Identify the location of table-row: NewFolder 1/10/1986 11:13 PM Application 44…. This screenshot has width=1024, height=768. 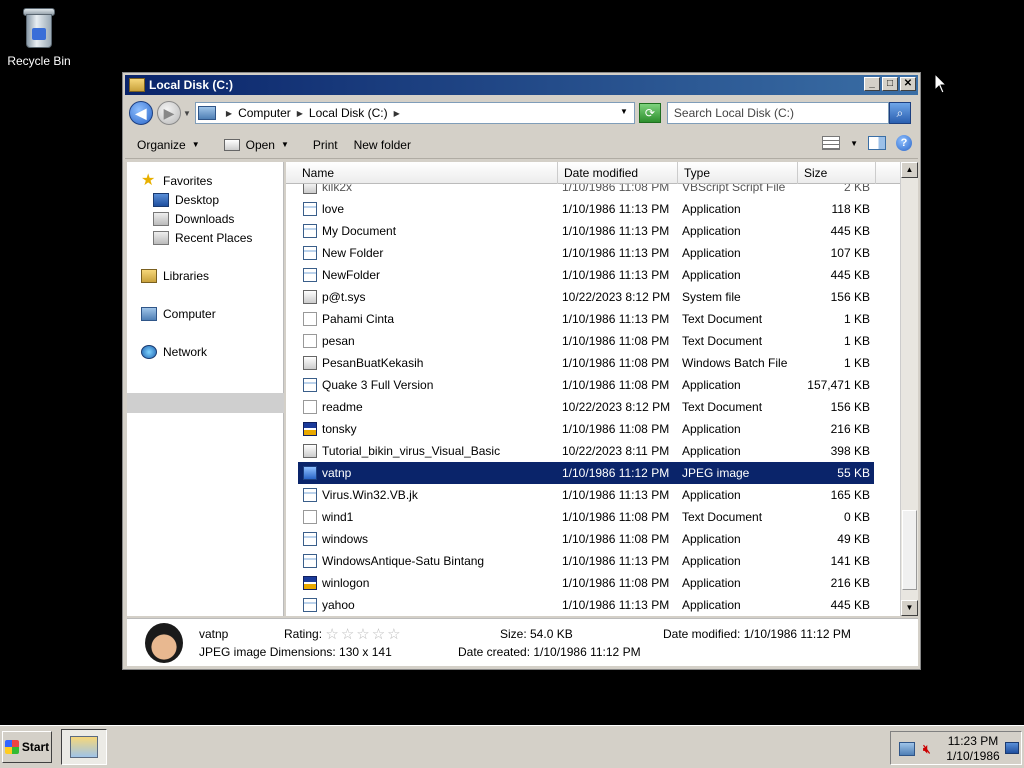
(586, 275).